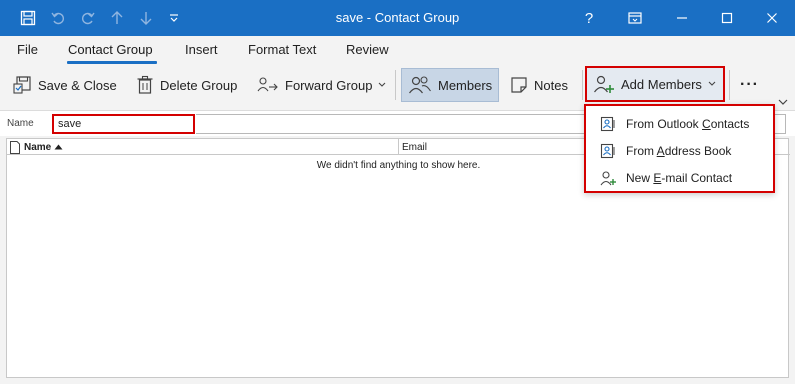 The height and width of the screenshot is (384, 795). Describe the element at coordinates (15, 147) in the screenshot. I see `document-icon` at that location.